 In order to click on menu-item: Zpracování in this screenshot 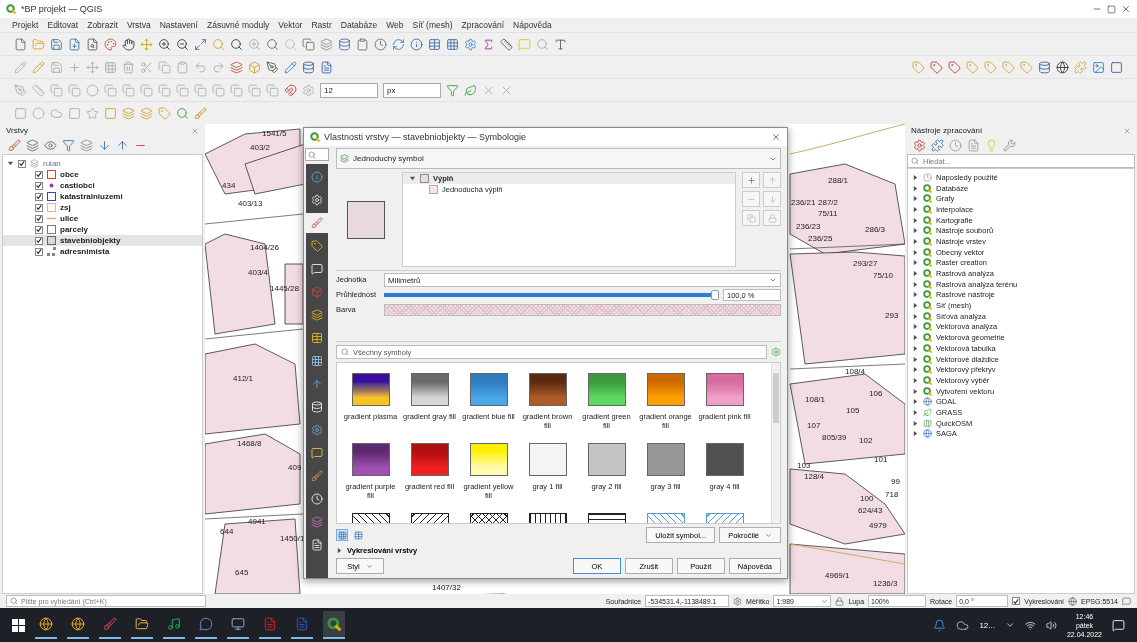, I will do `click(483, 25)`.